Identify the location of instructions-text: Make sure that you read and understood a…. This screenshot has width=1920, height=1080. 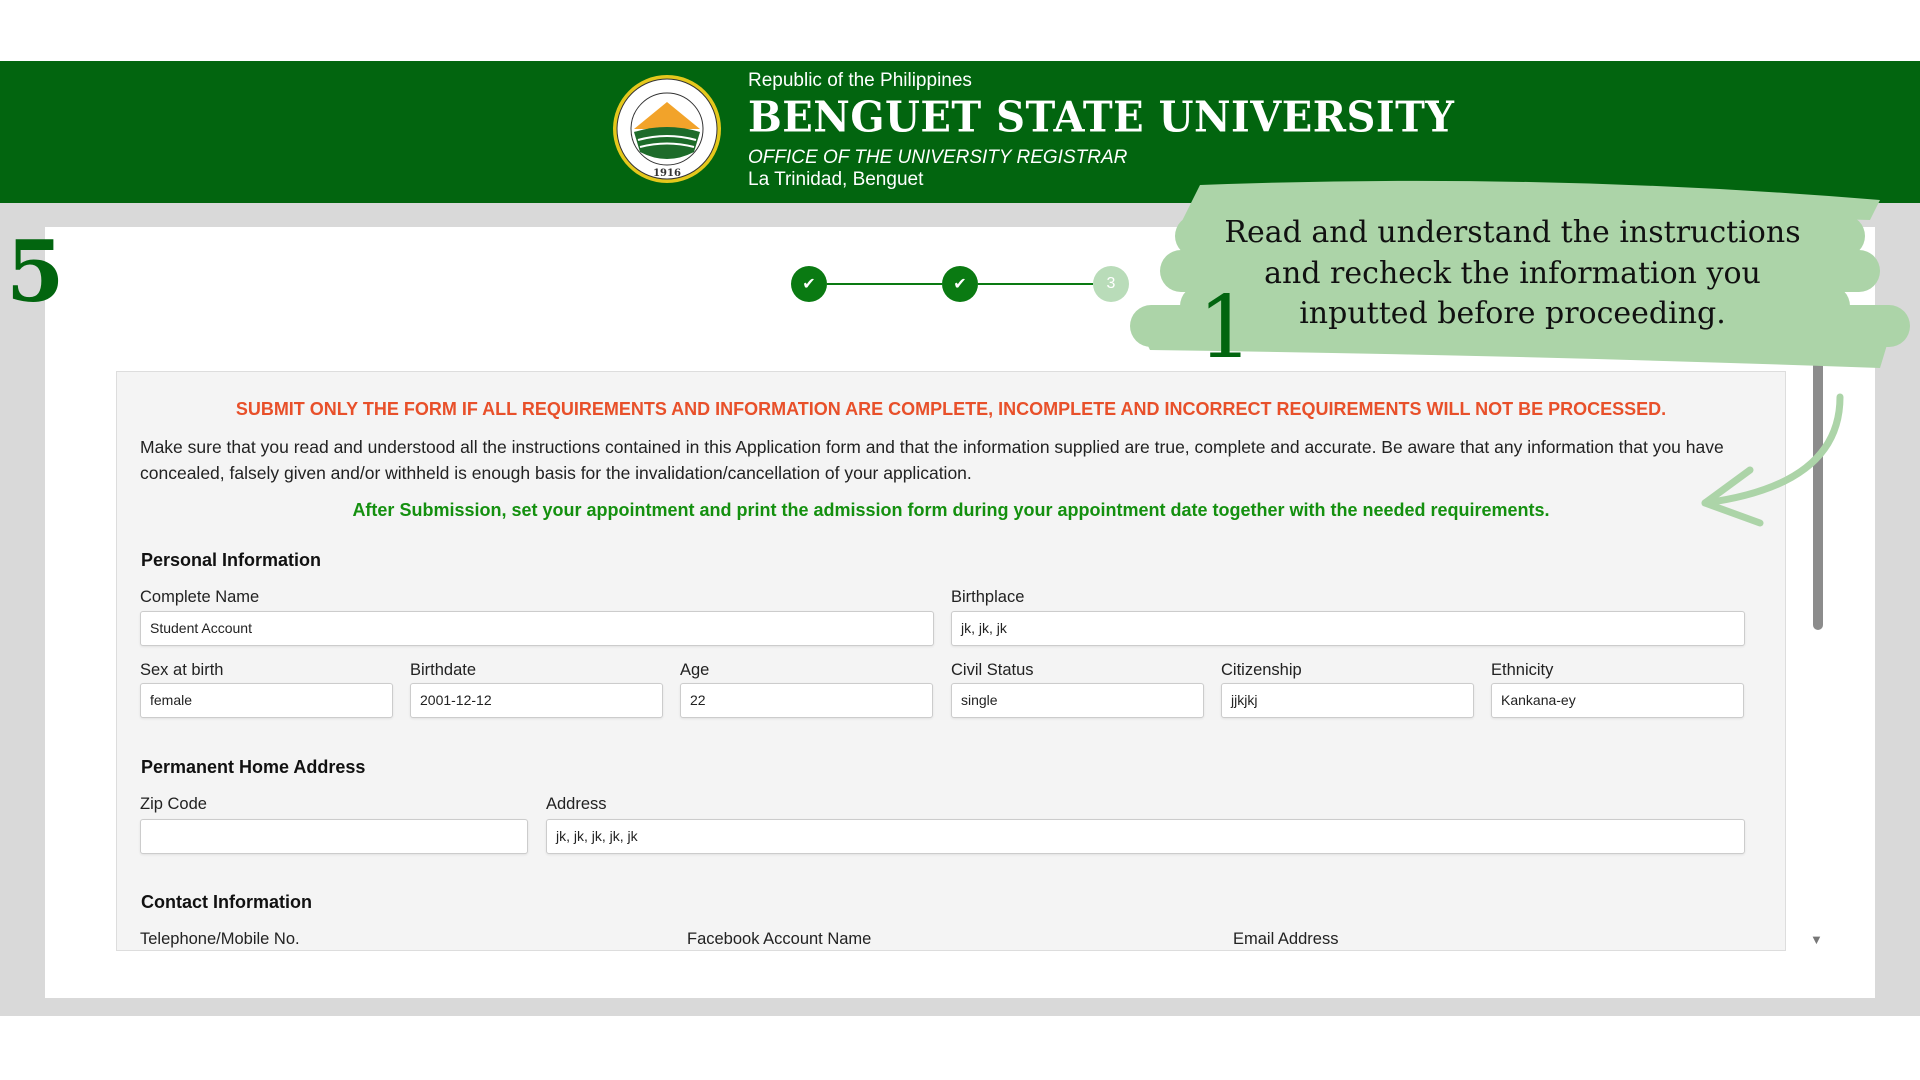
(932, 460).